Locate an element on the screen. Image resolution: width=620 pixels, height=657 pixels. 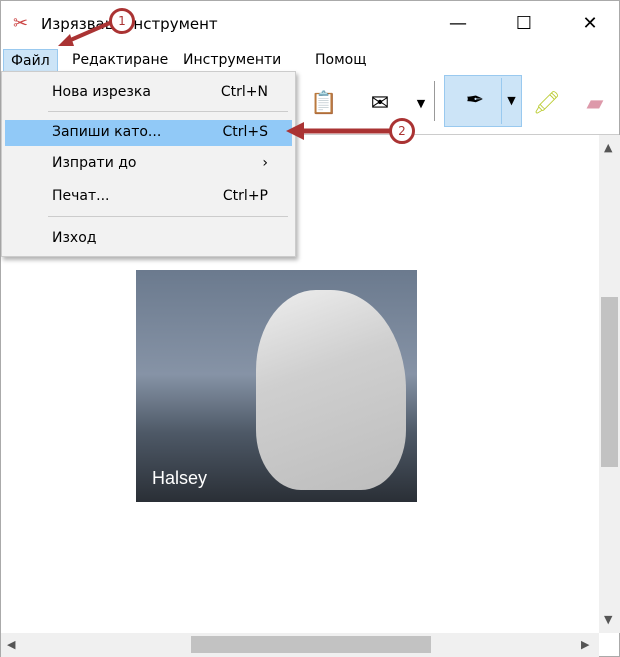
annotation-arrows is located at coordinates (224, 80).